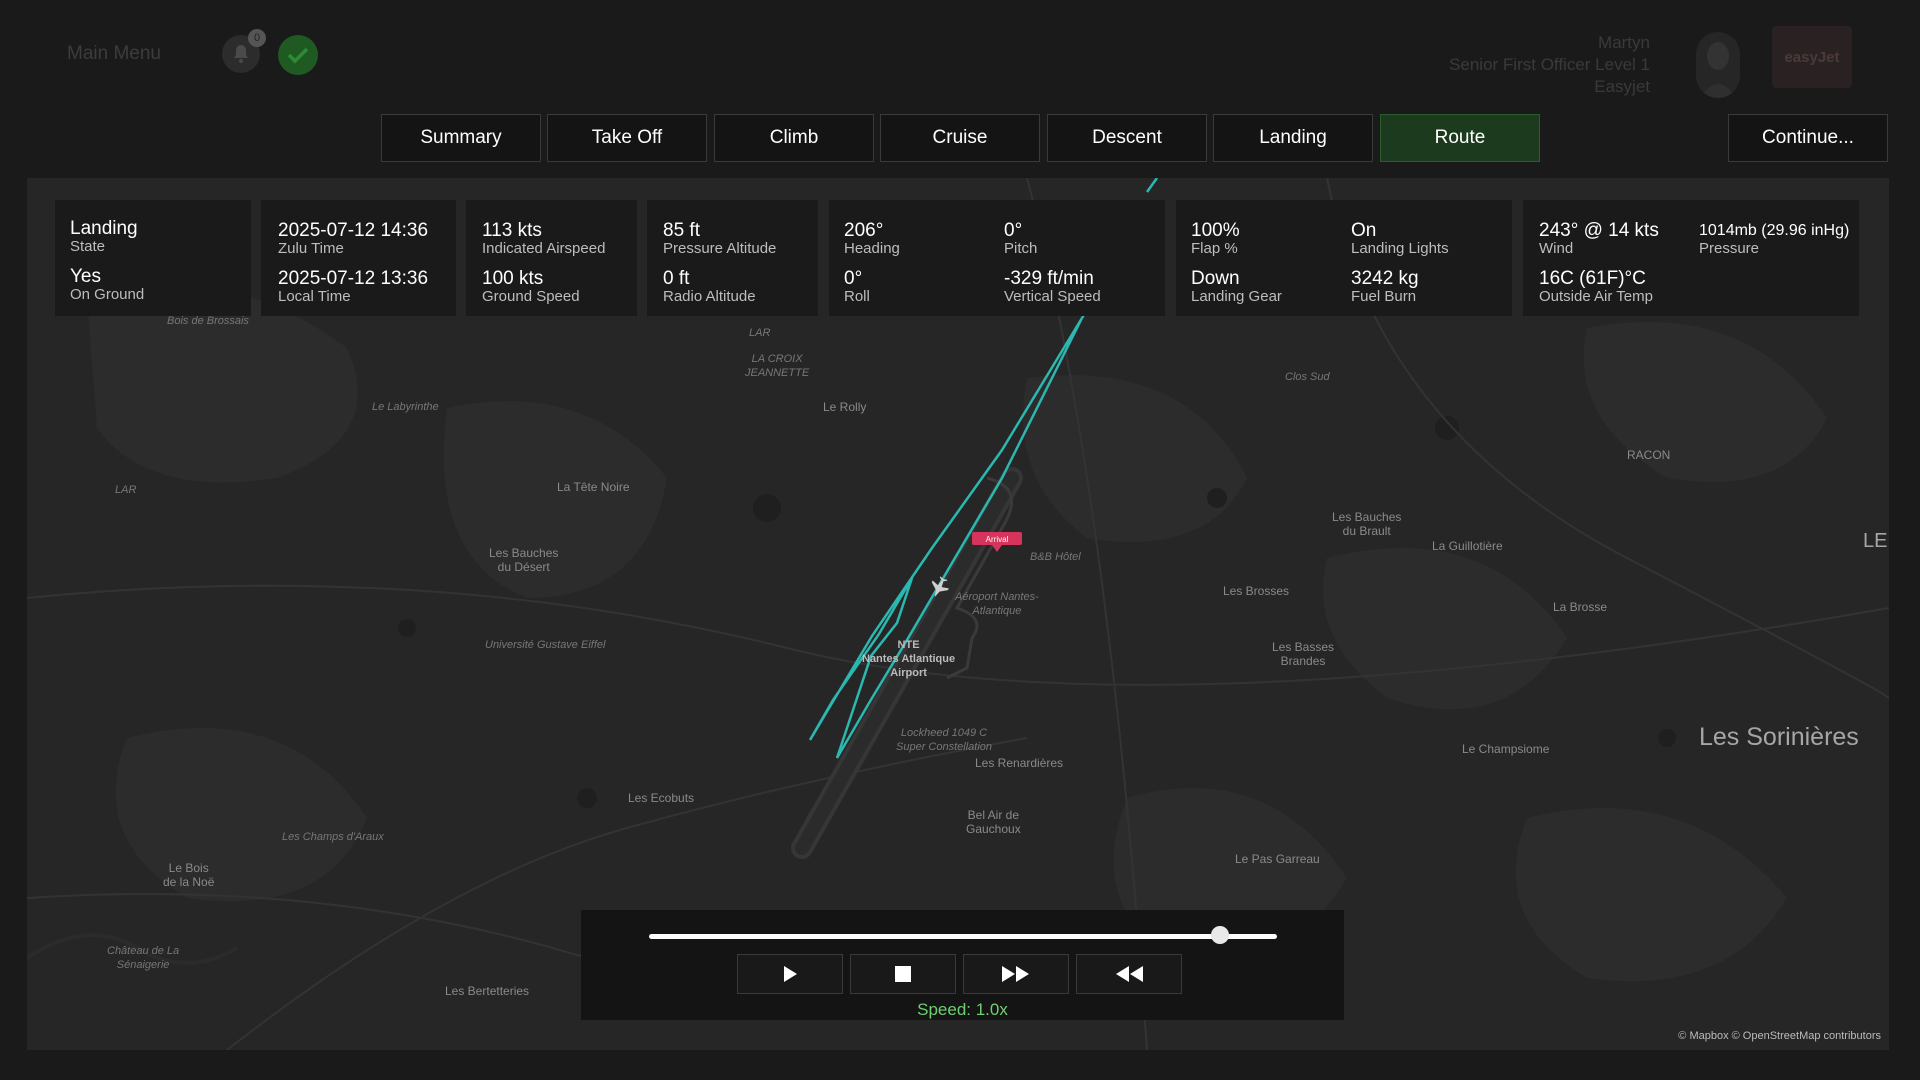 Image resolution: width=1920 pixels, height=1080 pixels. I want to click on map-label: Le Champsiome, so click(1506, 749).